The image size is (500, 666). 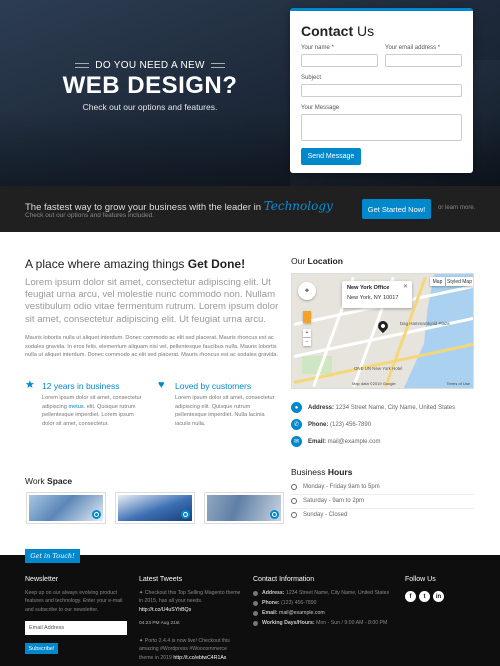 I want to click on hero-kicker-text: DO YOU NEED A NEW, so click(x=150, y=65).